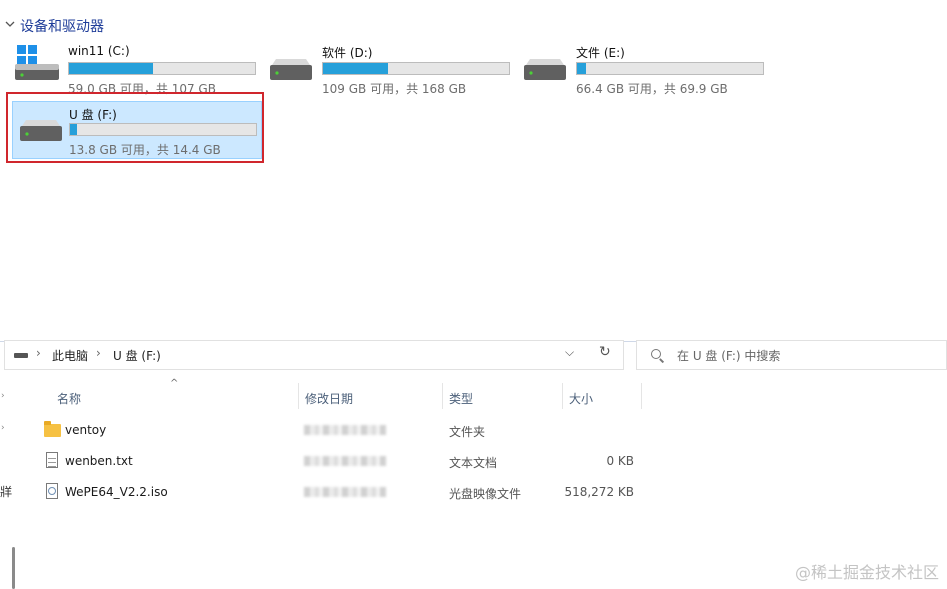 This screenshot has width=947, height=589. What do you see at coordinates (791, 355) in the screenshot?
I see `search-box: 在 U 盘 (F:) 中搜索` at bounding box center [791, 355].